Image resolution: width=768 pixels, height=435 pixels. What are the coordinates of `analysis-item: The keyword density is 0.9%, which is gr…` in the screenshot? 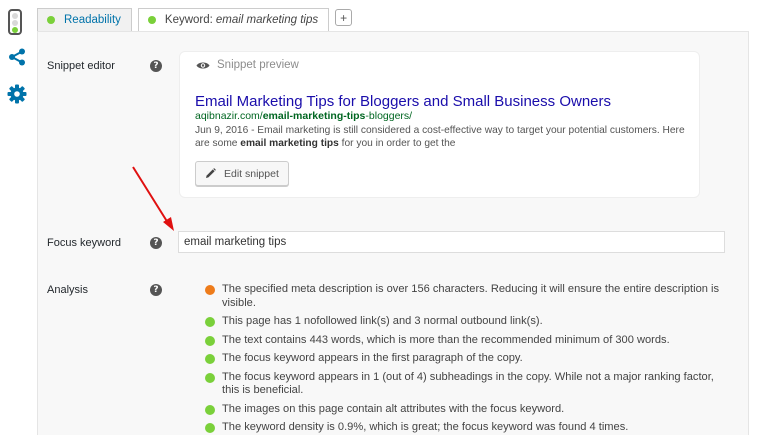 It's located at (465, 428).